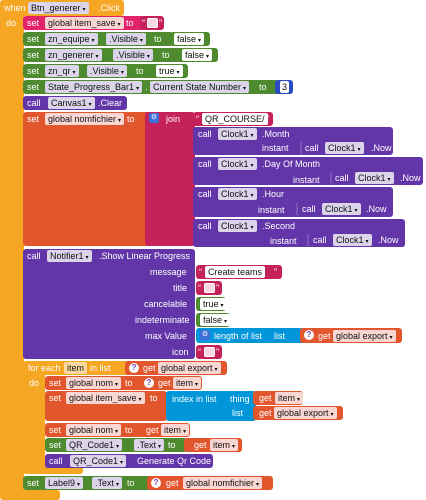  What do you see at coordinates (71, 103) in the screenshot?
I see `component-dropdown: Canvas1 ▾` at bounding box center [71, 103].